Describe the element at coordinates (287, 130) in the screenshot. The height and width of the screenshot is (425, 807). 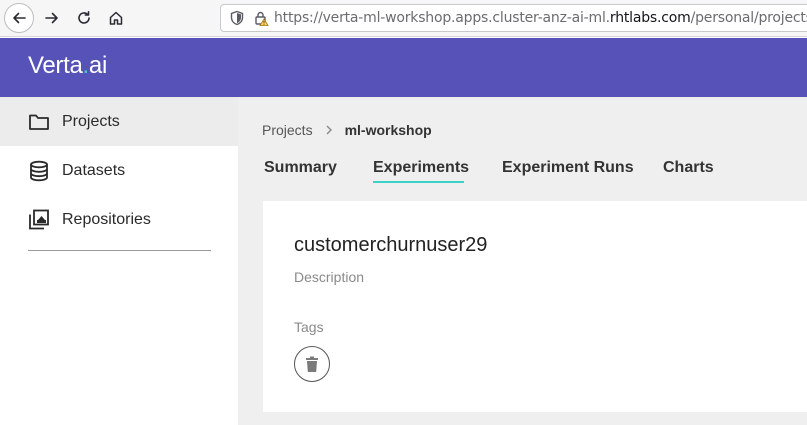
I see `breadcrumb-projects-link: Projects` at that location.